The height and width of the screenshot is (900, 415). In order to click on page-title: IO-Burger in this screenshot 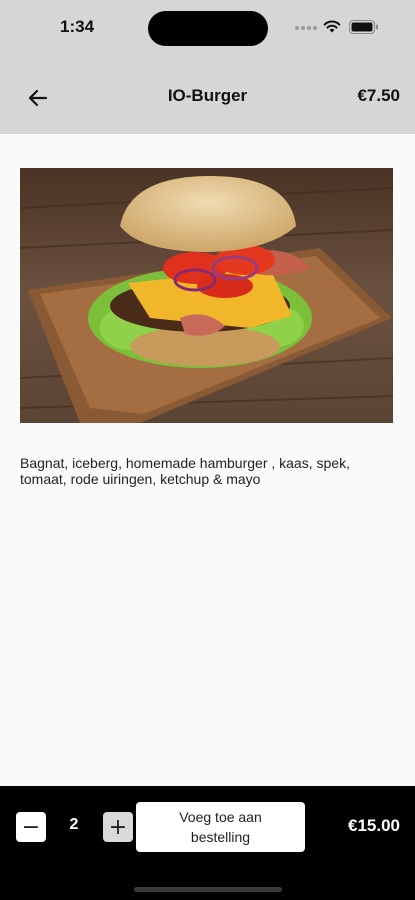, I will do `click(207, 95)`.